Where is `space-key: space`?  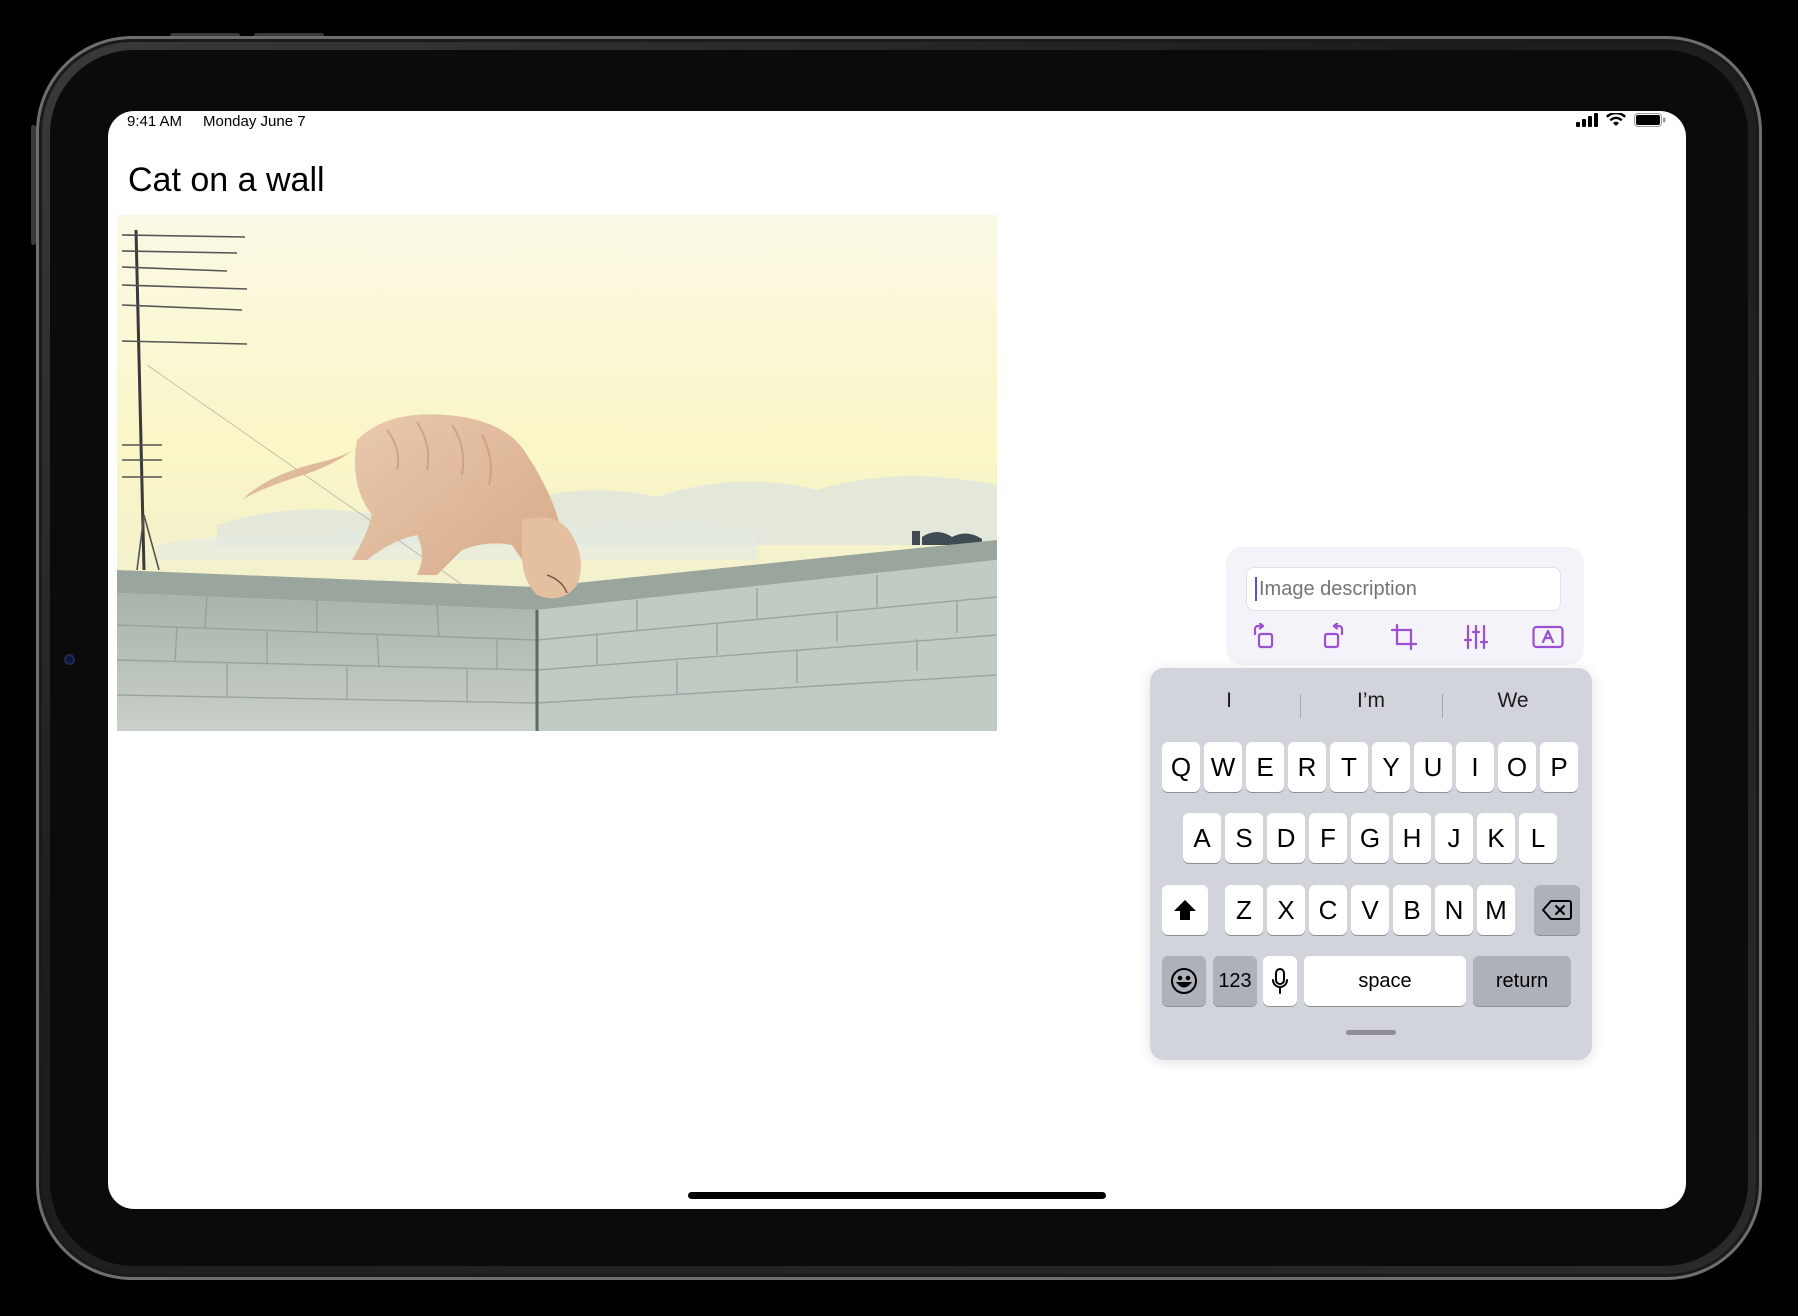 space-key: space is located at coordinates (1385, 981).